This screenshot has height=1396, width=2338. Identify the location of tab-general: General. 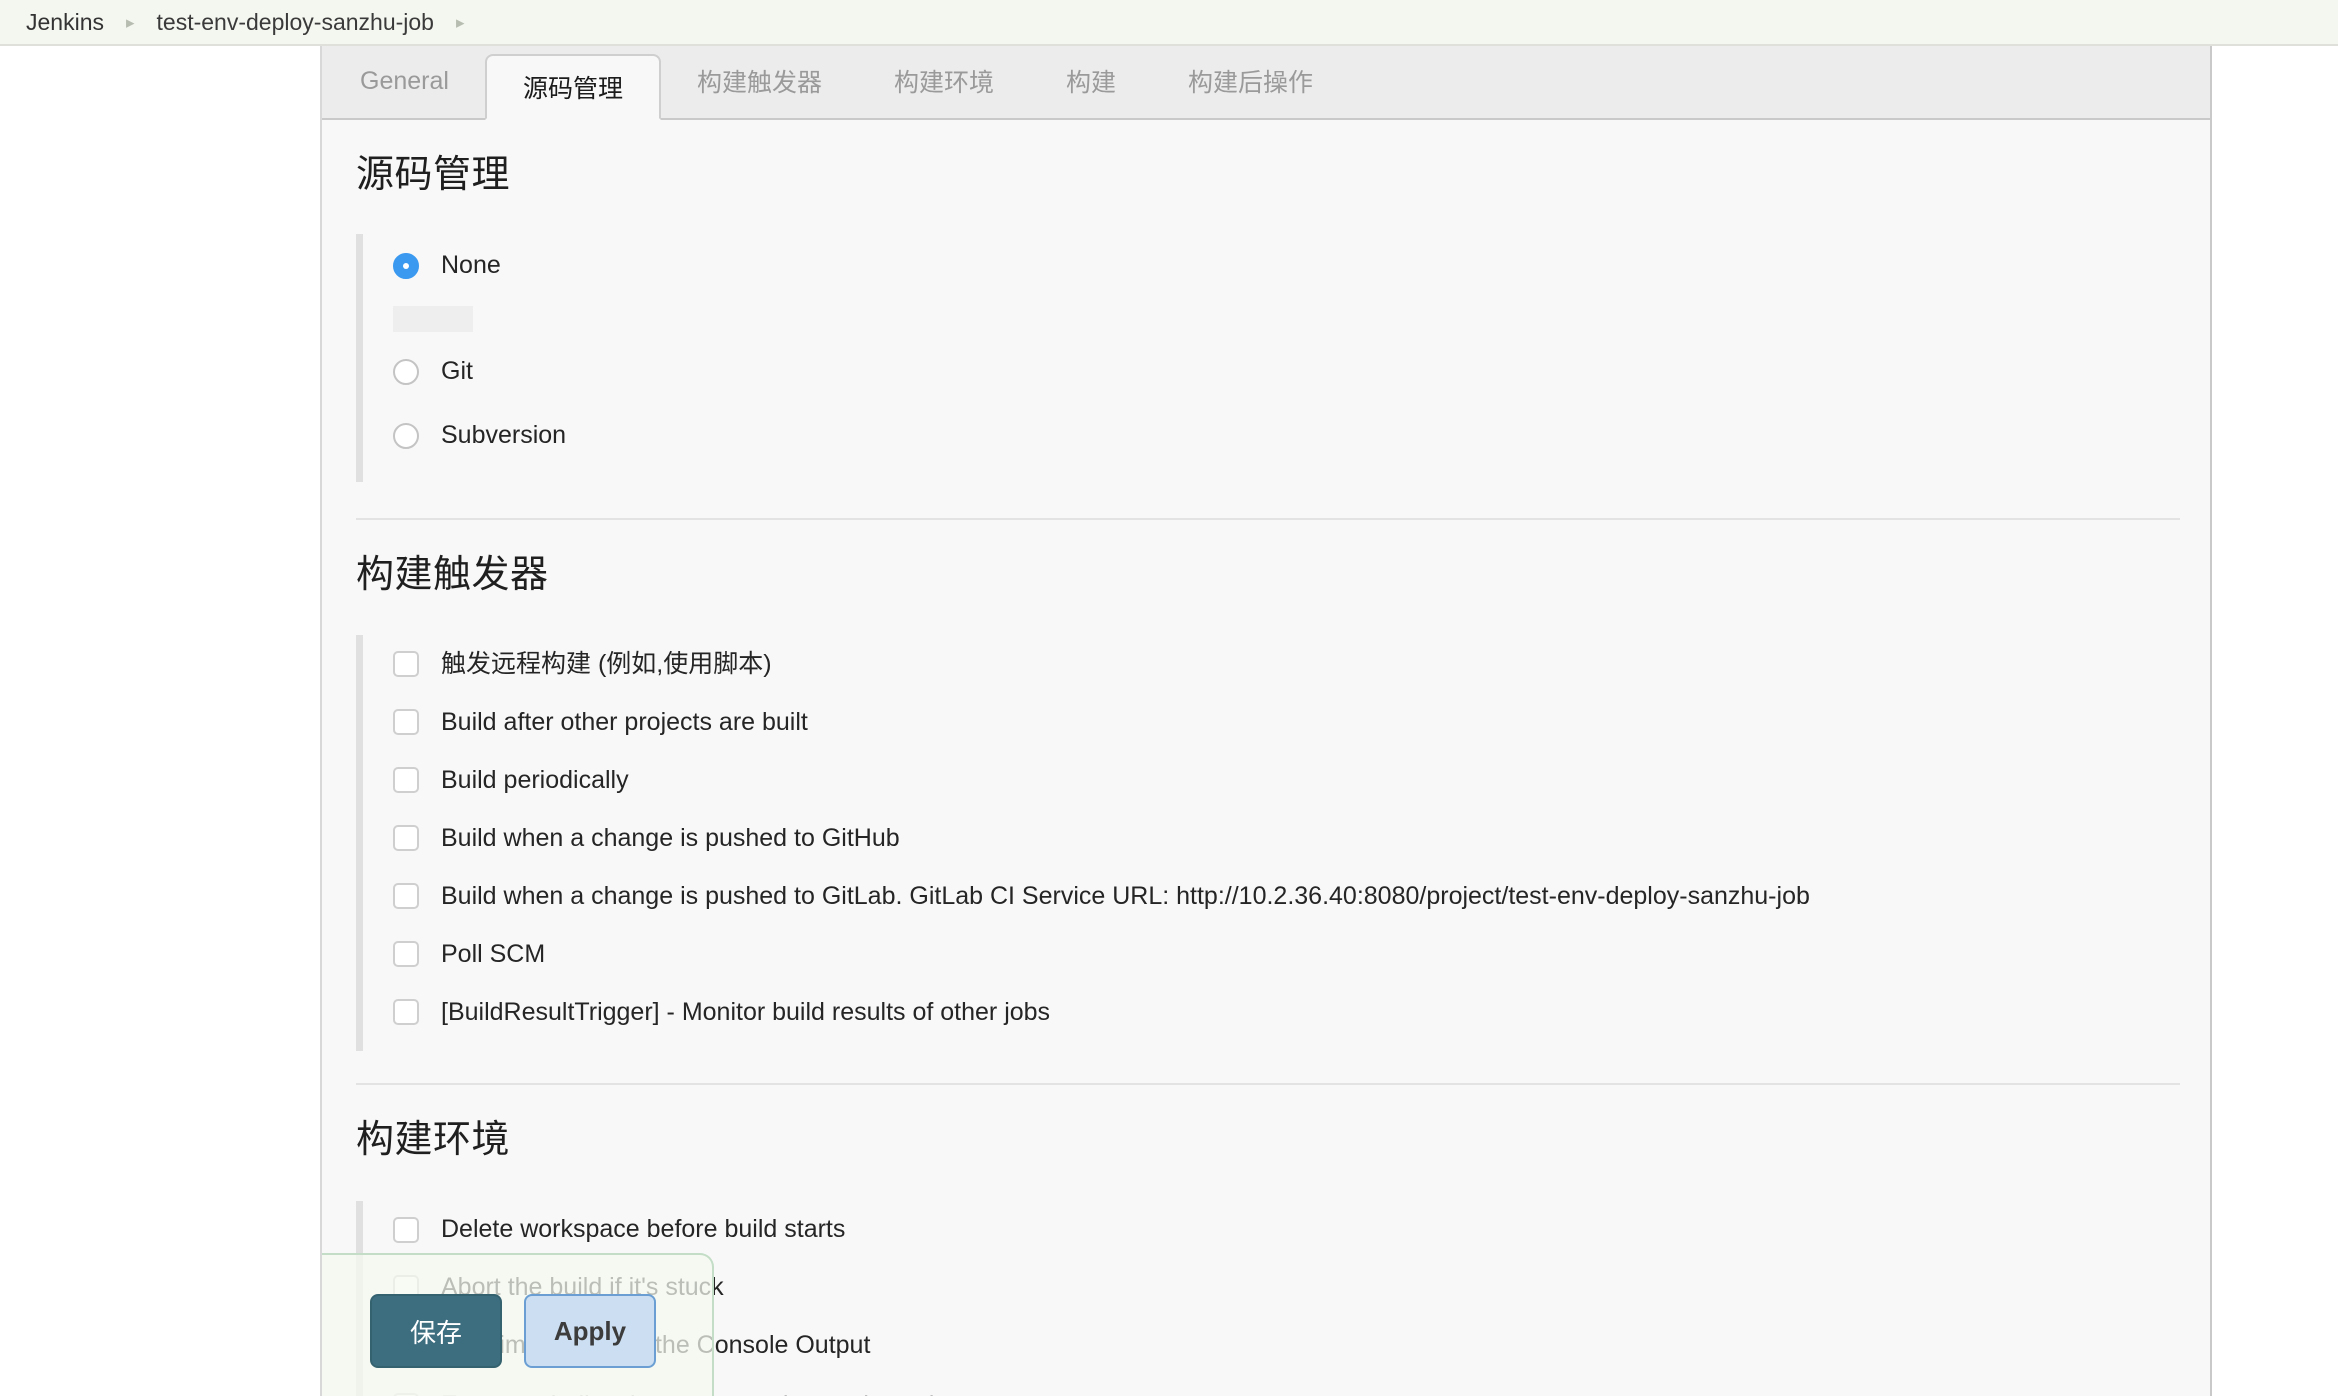
(404, 82).